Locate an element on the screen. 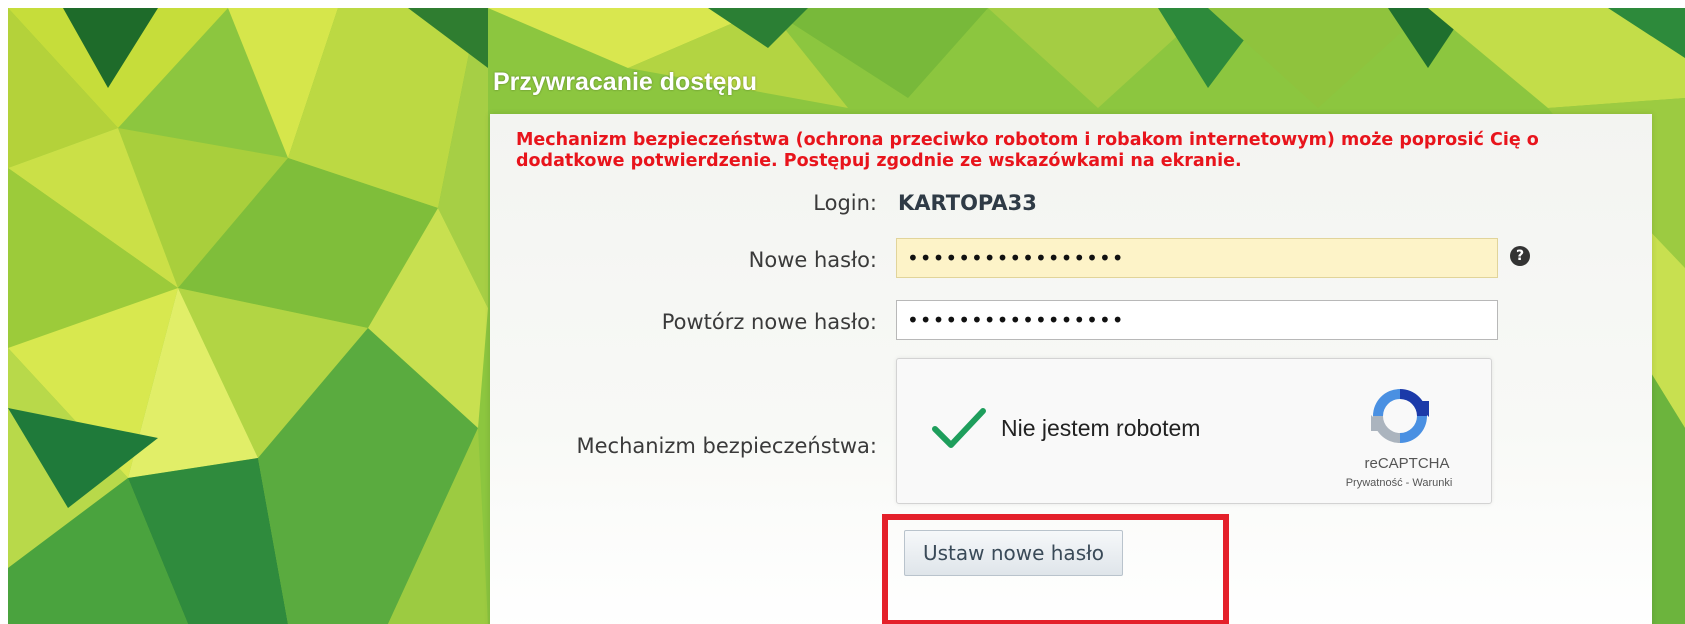  new-password-input is located at coordinates (1197, 258).